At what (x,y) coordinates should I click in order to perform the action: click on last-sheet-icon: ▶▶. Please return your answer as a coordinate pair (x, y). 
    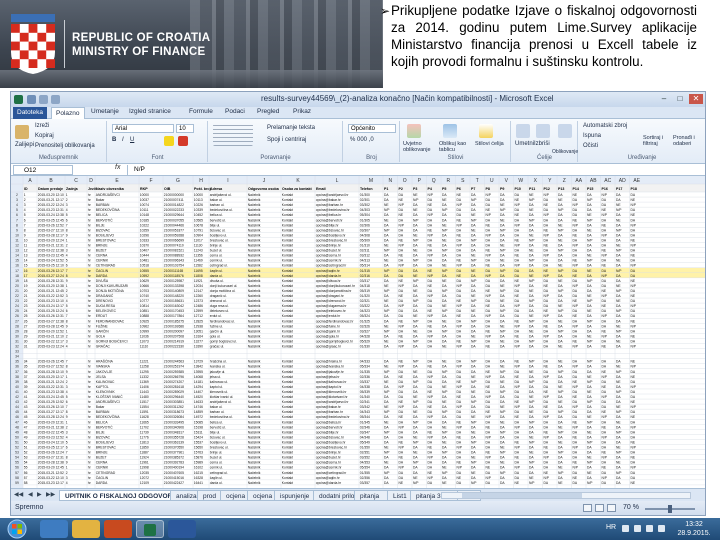
    Looking at the image, I should click on (50, 494).